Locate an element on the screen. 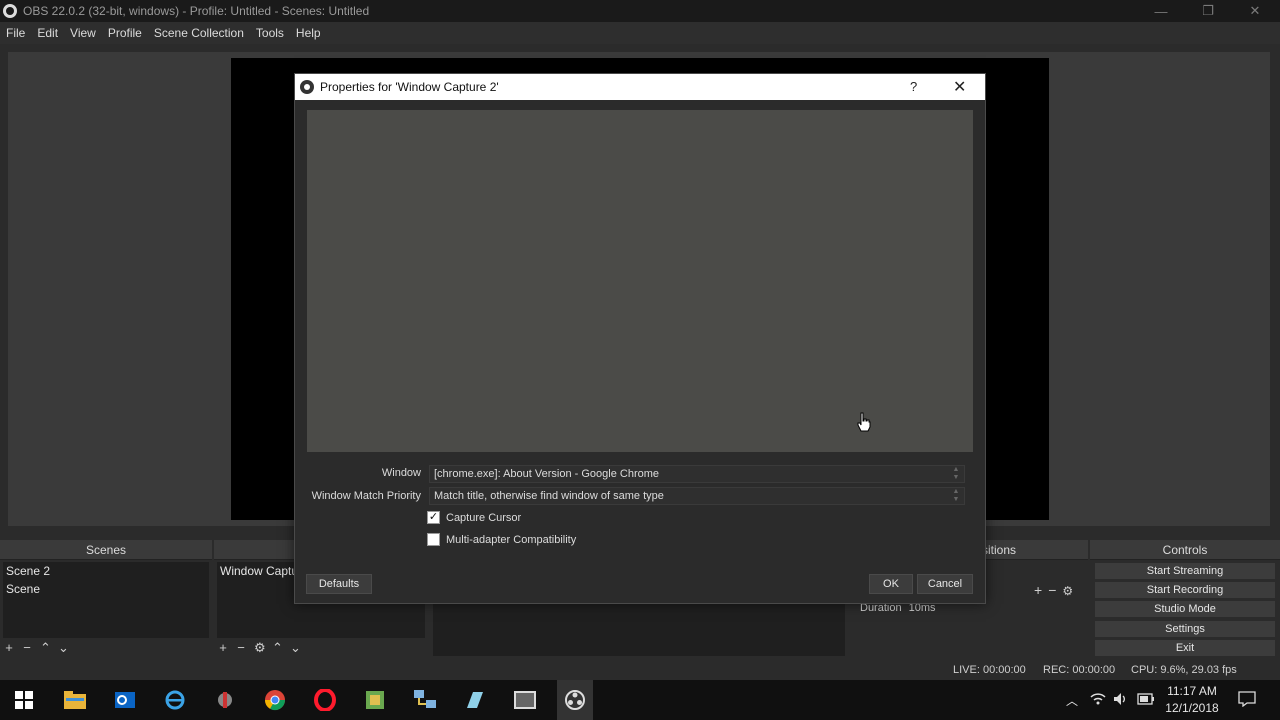  transition-tools: + − ⚙ is located at coordinates (1053, 590).